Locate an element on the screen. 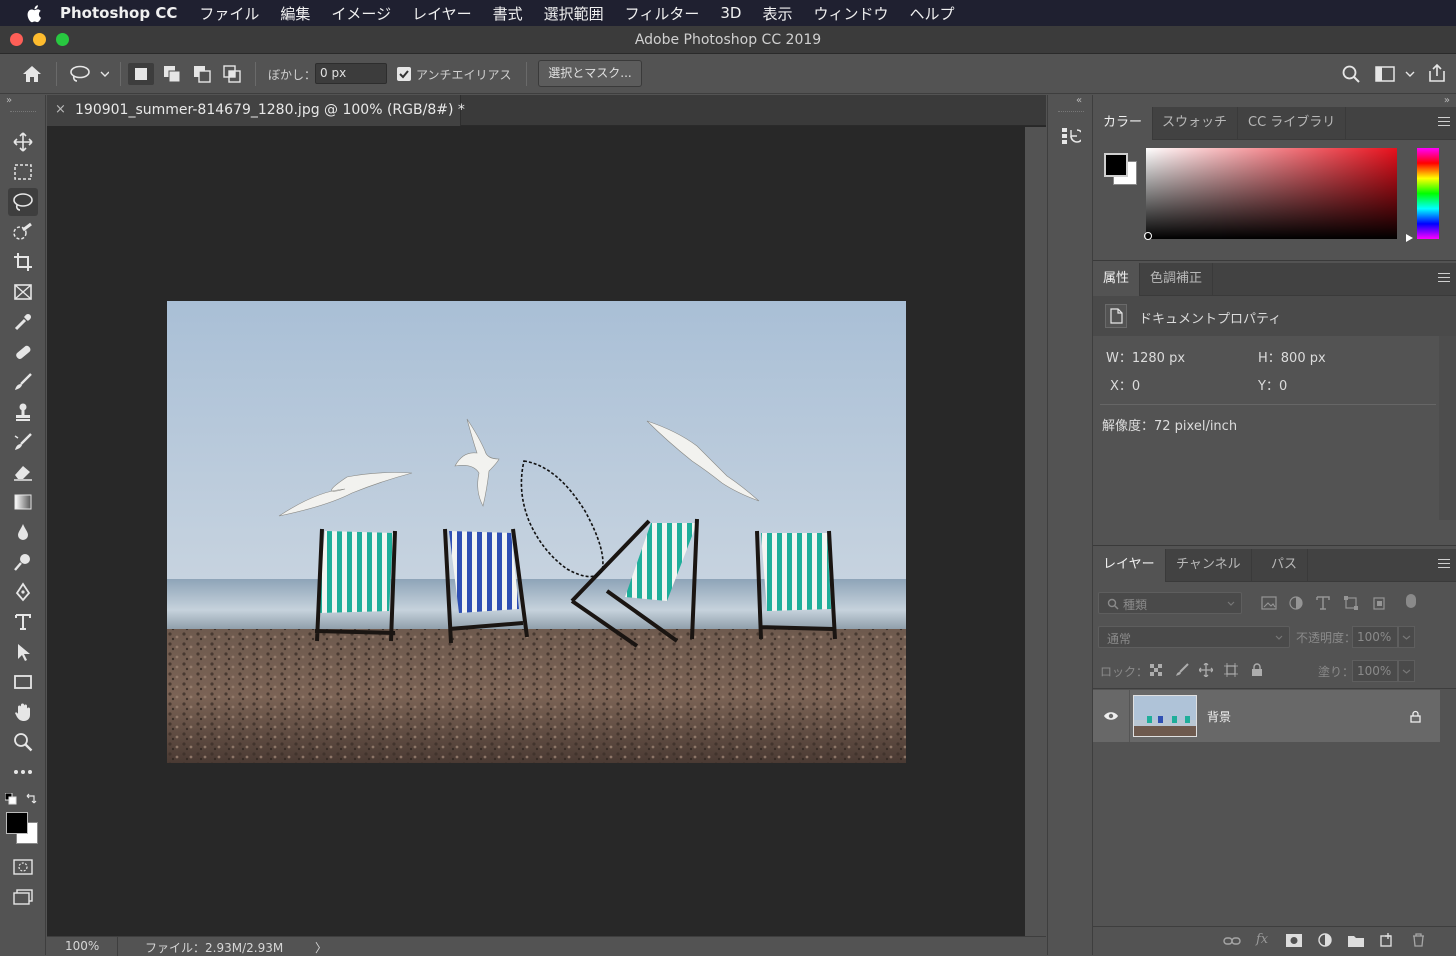 The width and height of the screenshot is (1456, 956). hue-slider-handle is located at coordinates (1409, 238).